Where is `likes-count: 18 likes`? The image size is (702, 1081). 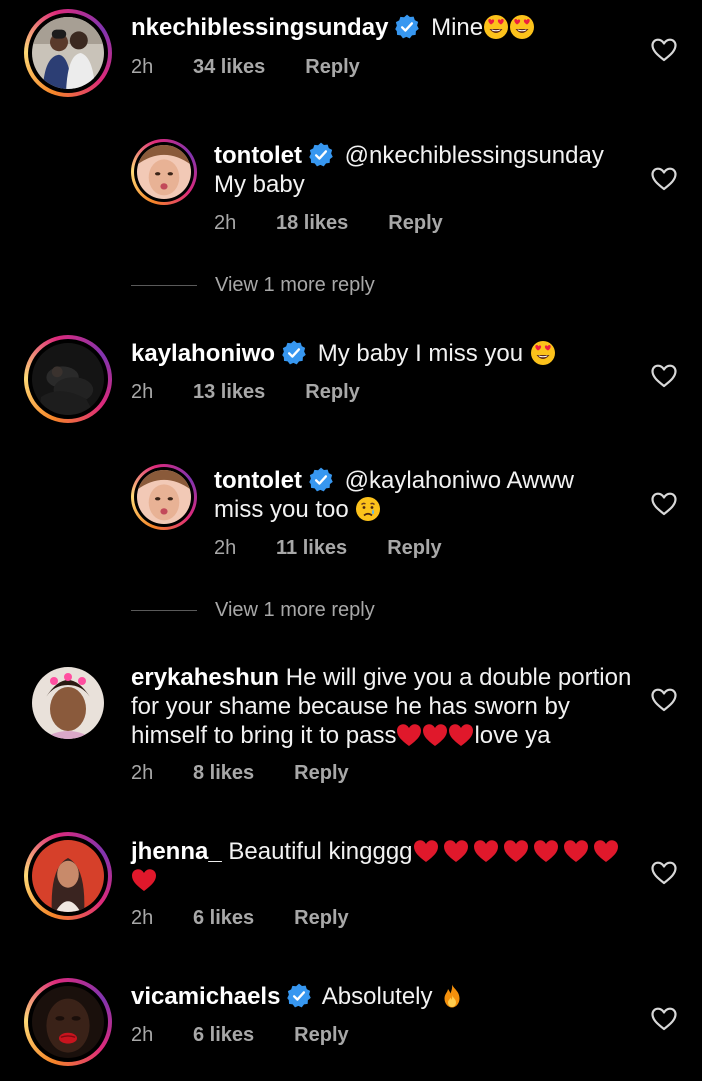 likes-count: 18 likes is located at coordinates (312, 223).